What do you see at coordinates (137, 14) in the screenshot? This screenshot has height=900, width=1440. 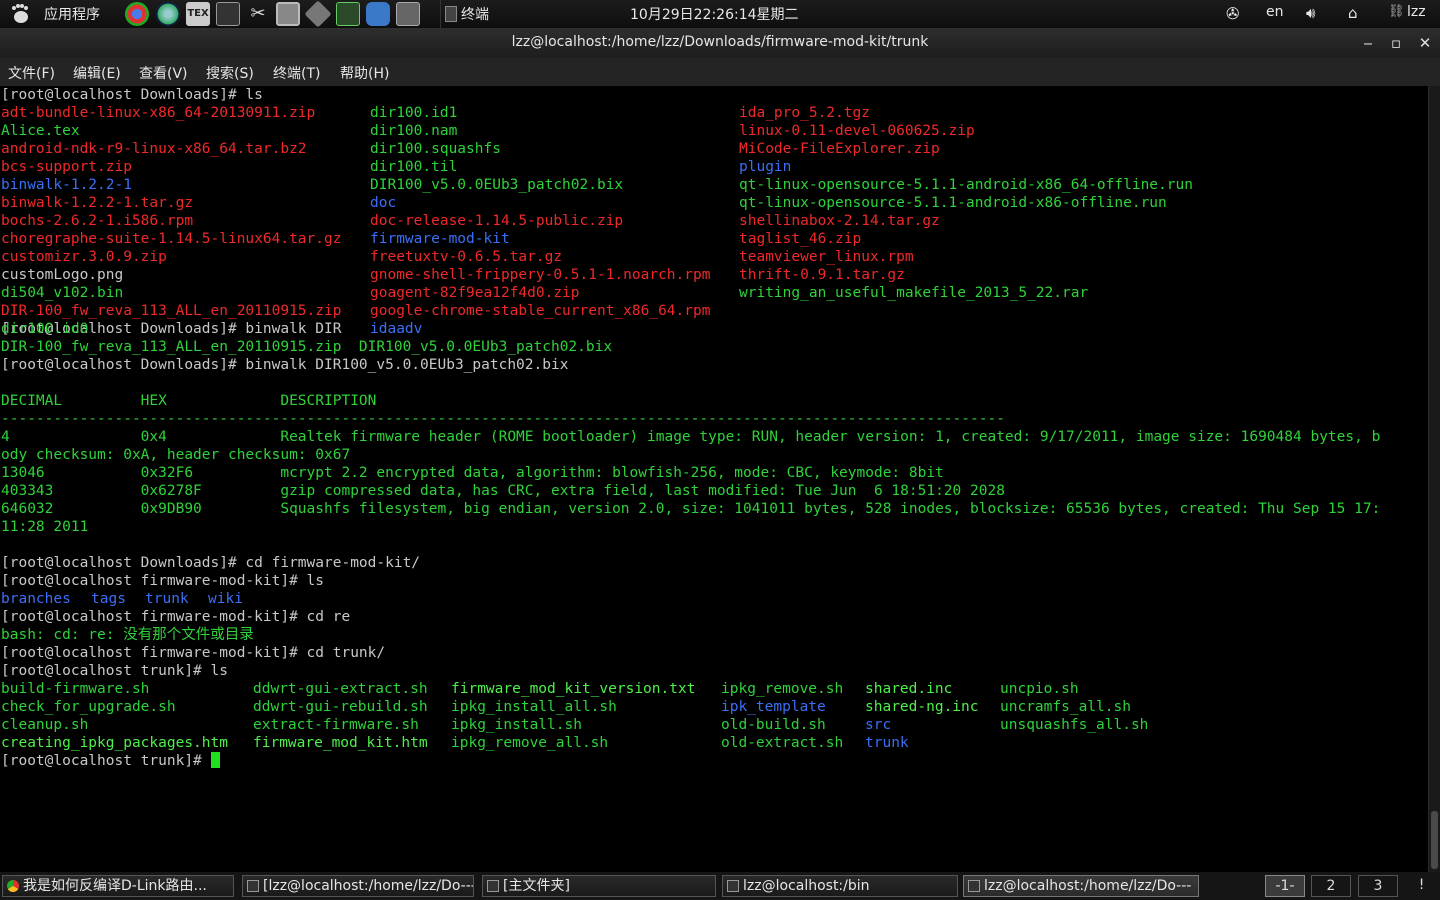 I see `chrome-launcher-icon` at bounding box center [137, 14].